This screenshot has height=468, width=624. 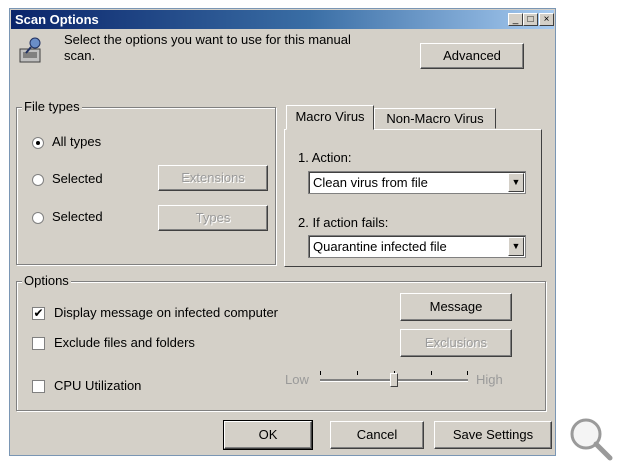 I want to click on slider-low-label: Low, so click(x=297, y=379).